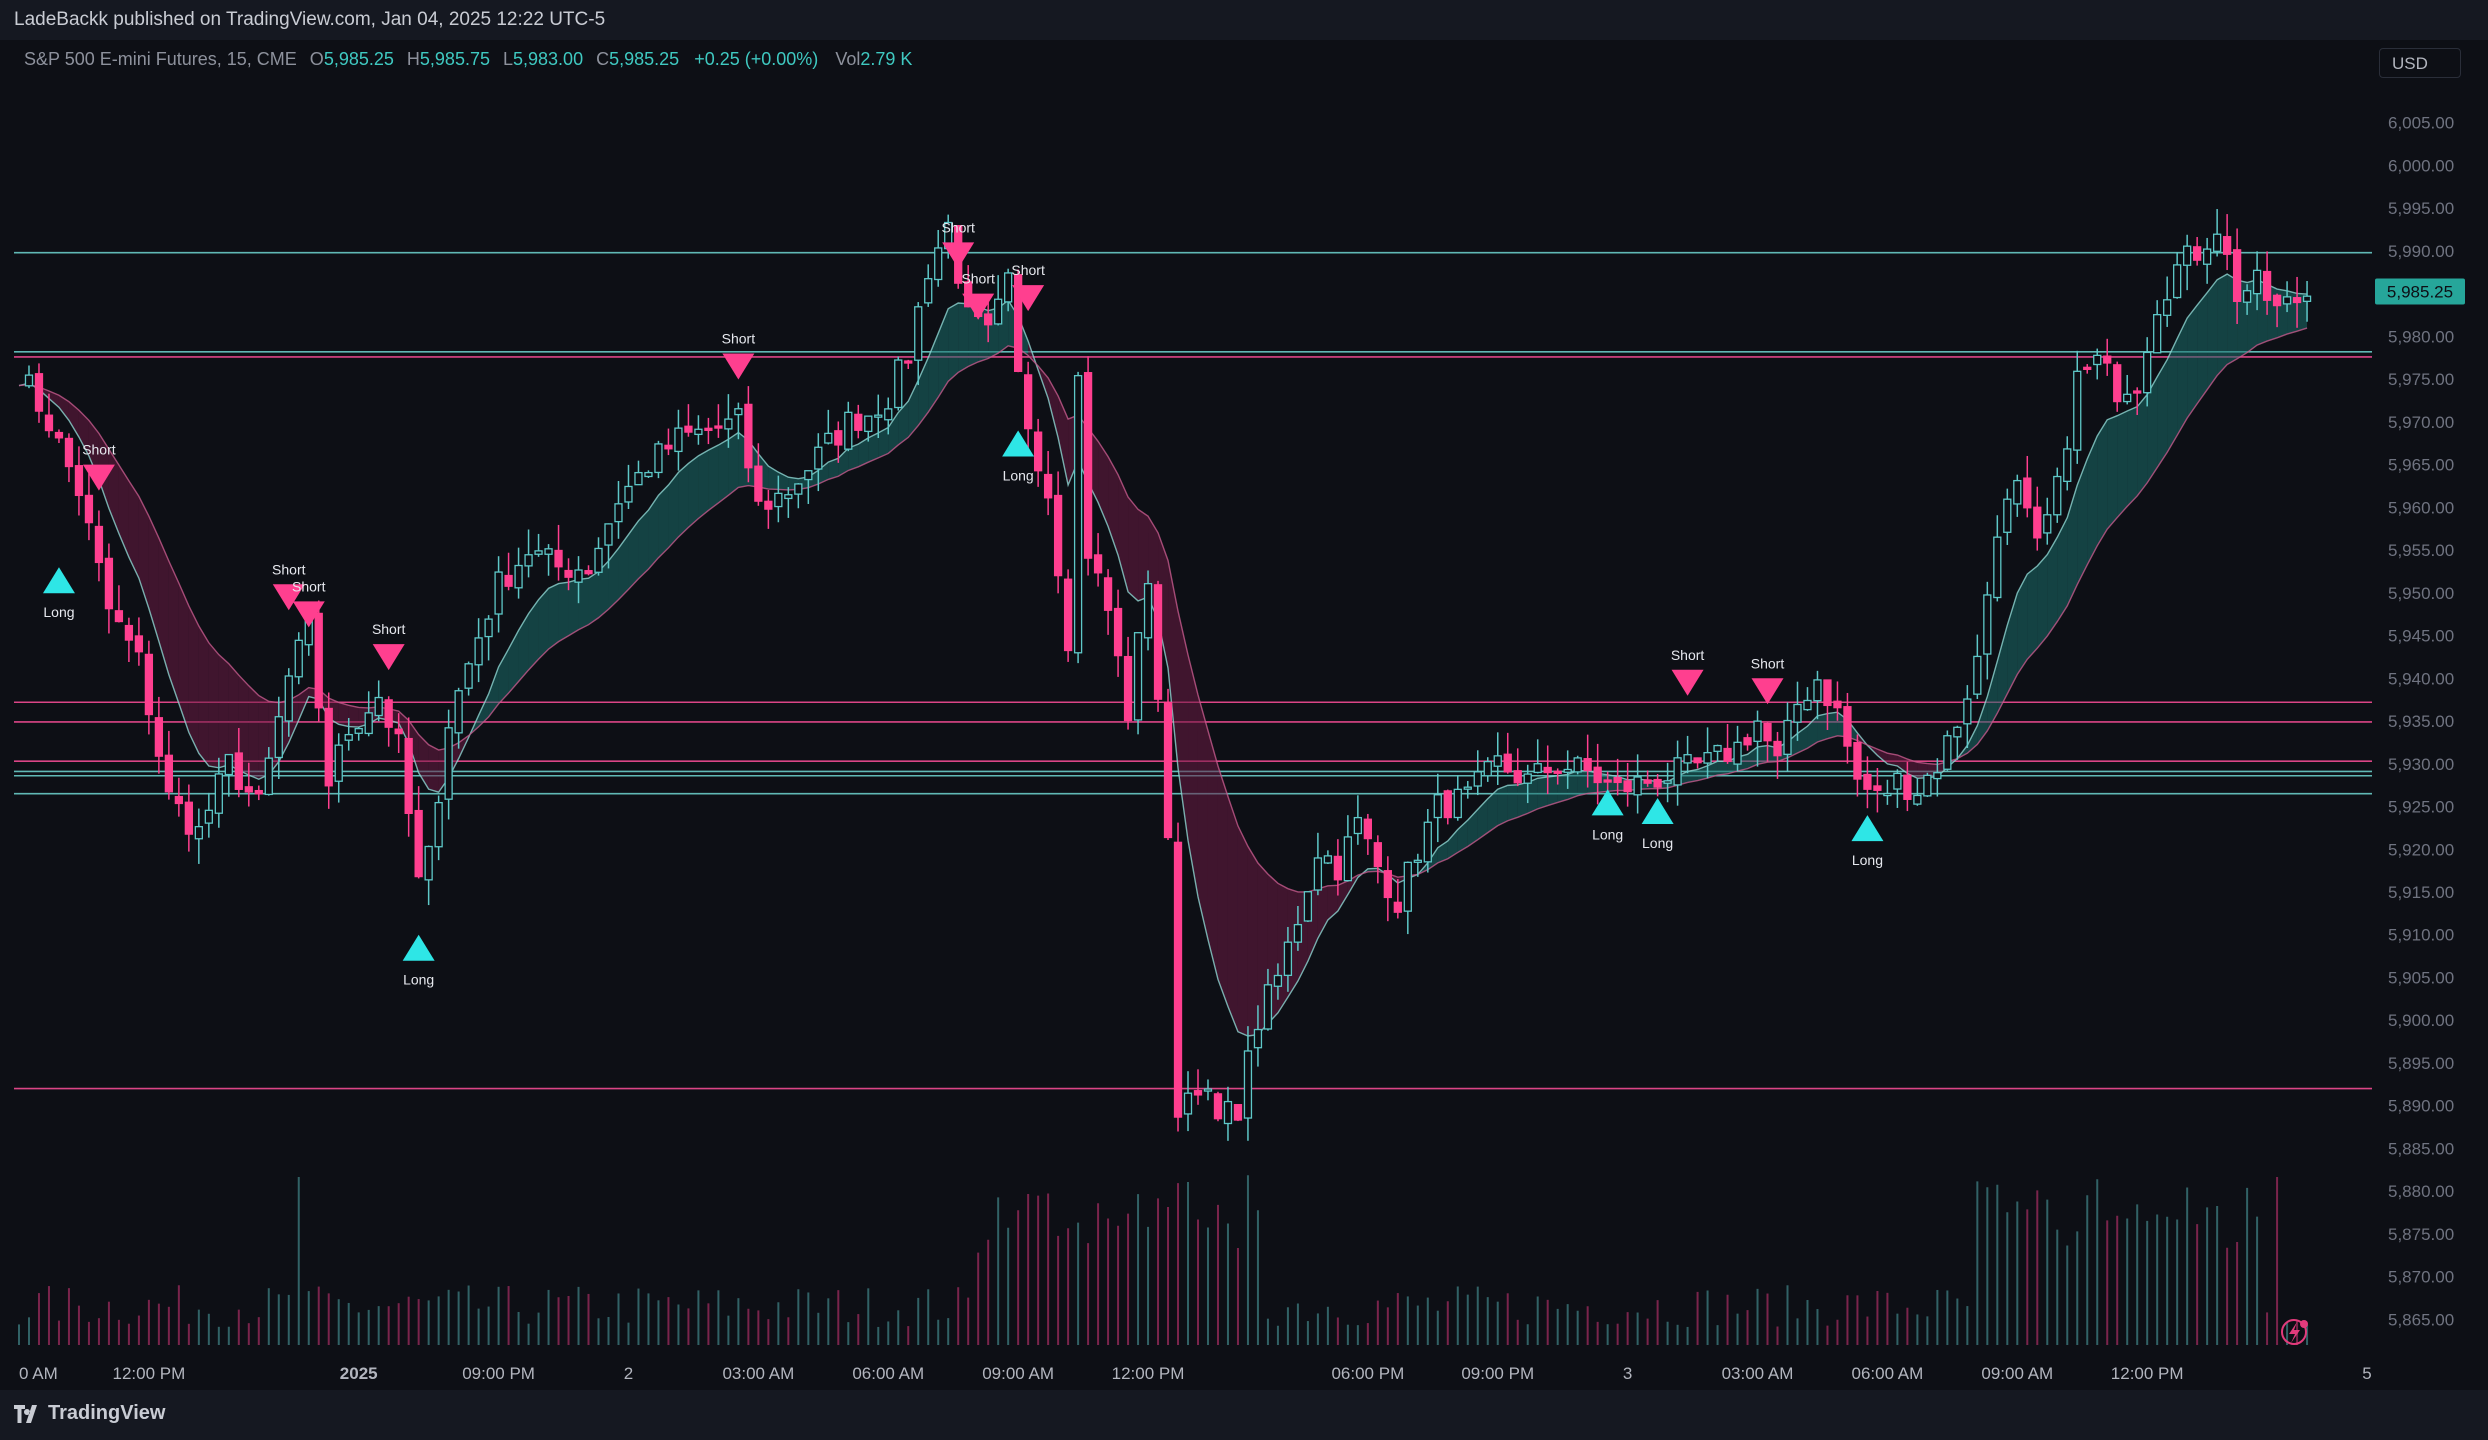 The height and width of the screenshot is (1440, 2488). I want to click on y-tick-label: 5,875.00, so click(2421, 1234).